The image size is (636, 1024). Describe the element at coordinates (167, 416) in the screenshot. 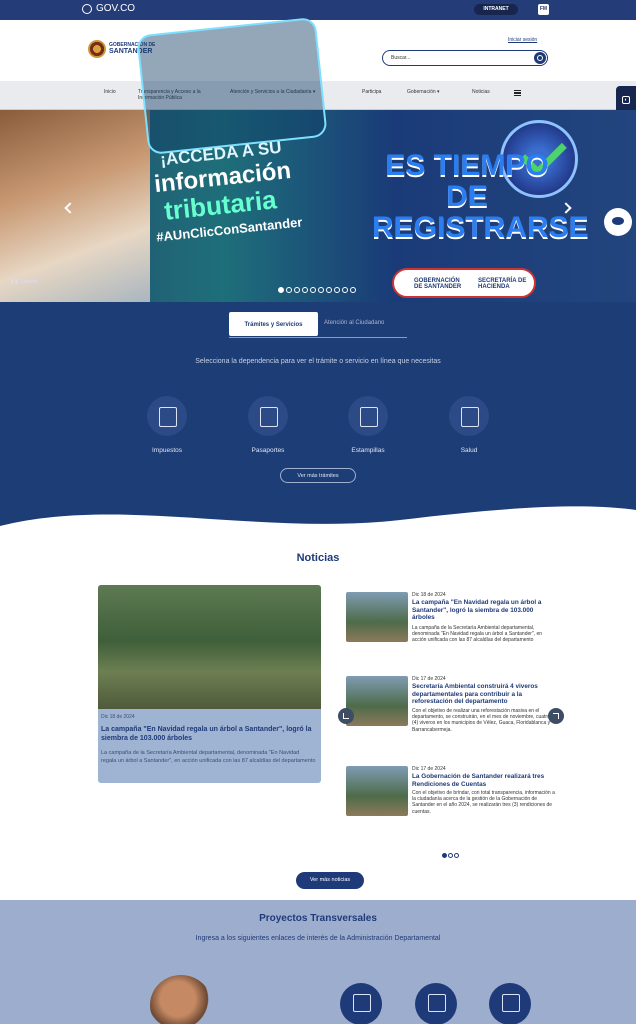

I see `receipt-icon` at that location.